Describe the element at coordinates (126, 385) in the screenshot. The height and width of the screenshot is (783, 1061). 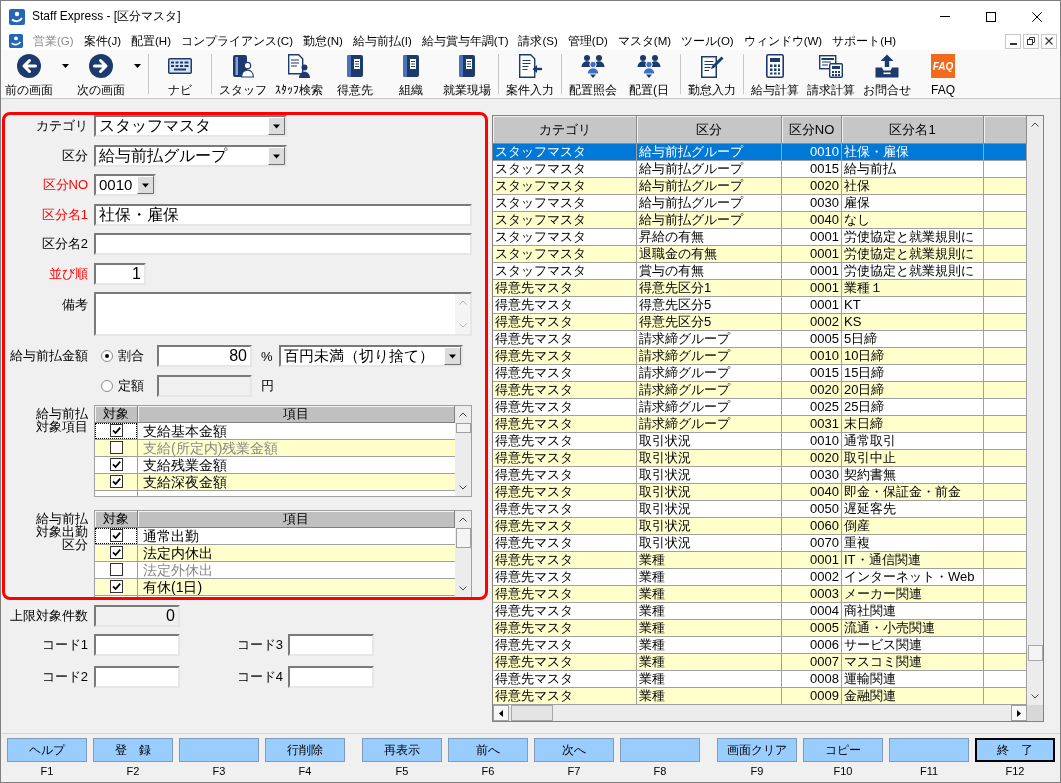
I see `radio-option: 定額` at that location.